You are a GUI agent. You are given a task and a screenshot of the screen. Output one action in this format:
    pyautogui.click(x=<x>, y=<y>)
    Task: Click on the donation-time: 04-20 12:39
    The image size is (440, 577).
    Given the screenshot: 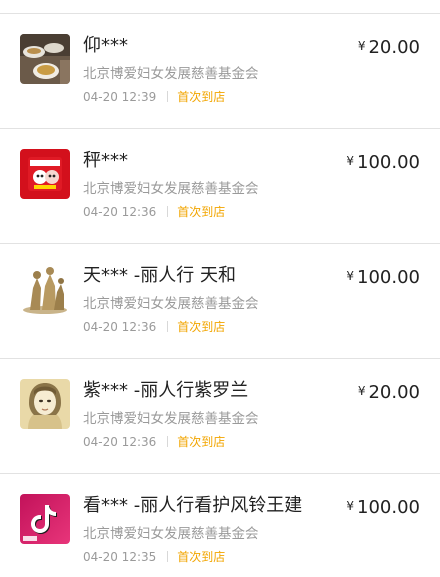 What is the action you would take?
    pyautogui.click(x=120, y=97)
    